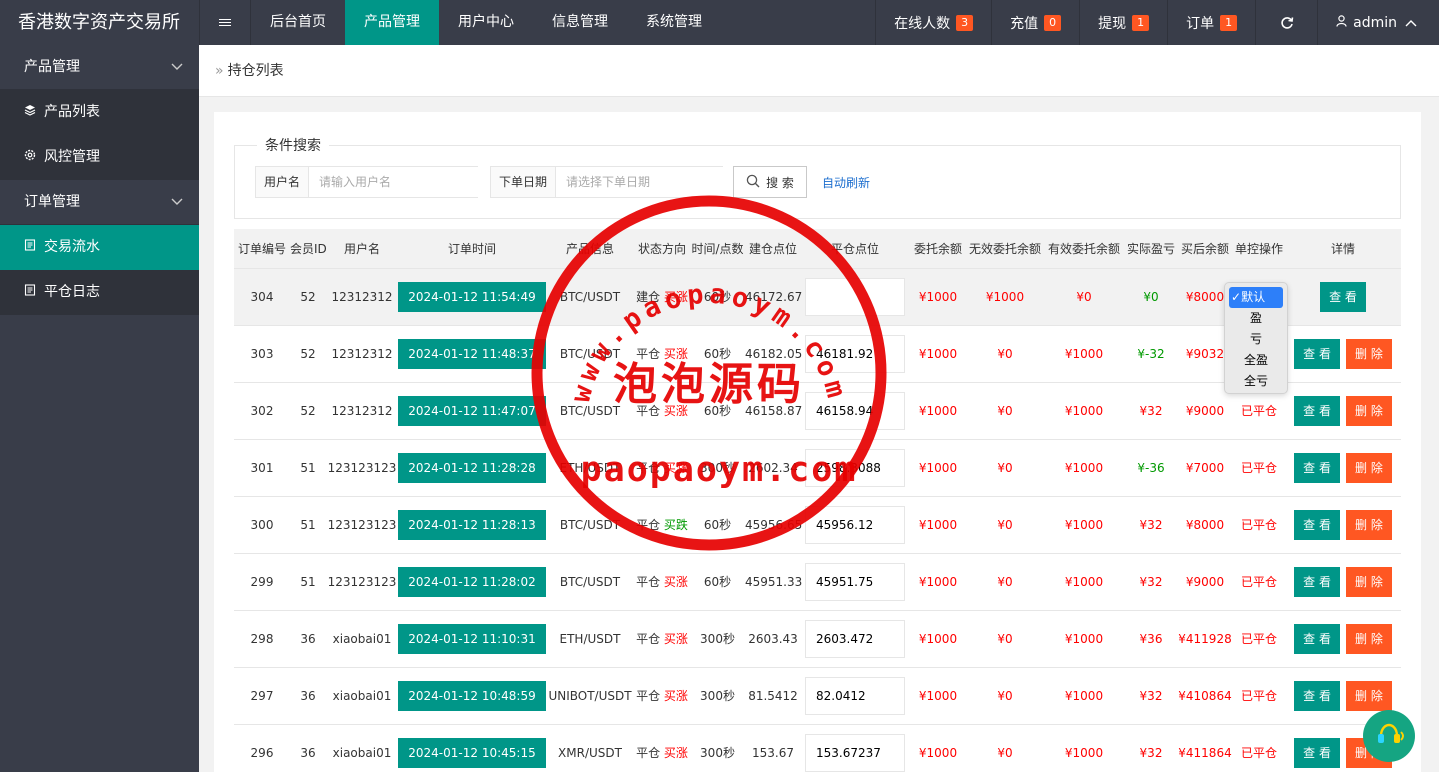 The width and height of the screenshot is (1439, 772). I want to click on dropdown-option: 全亏, so click(1256, 381).